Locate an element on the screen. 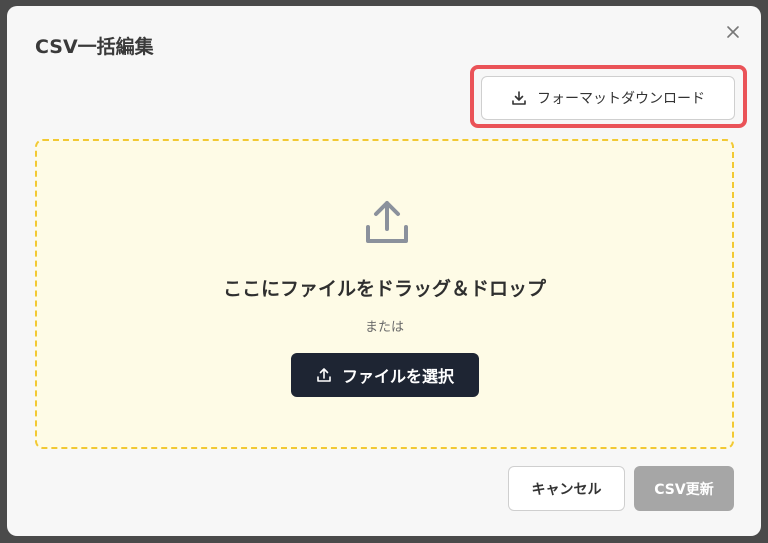  csv-update-label: CSV更新 is located at coordinates (684, 489).